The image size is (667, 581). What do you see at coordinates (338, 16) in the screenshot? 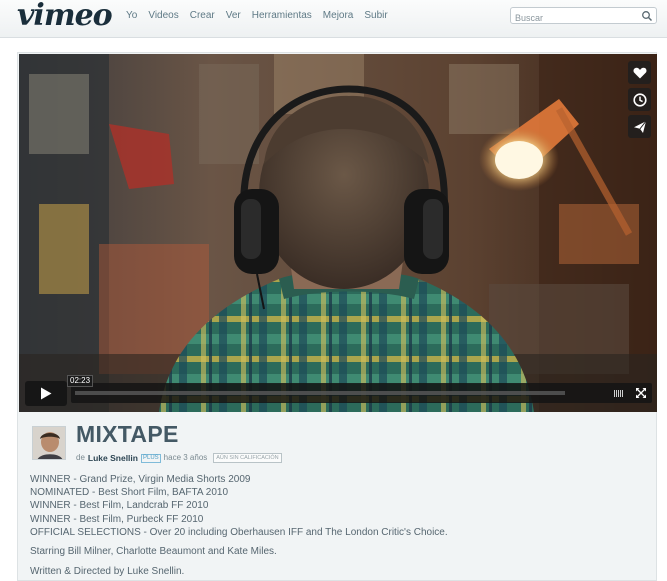
I see `nav-item-mejora: Mejora` at bounding box center [338, 16].